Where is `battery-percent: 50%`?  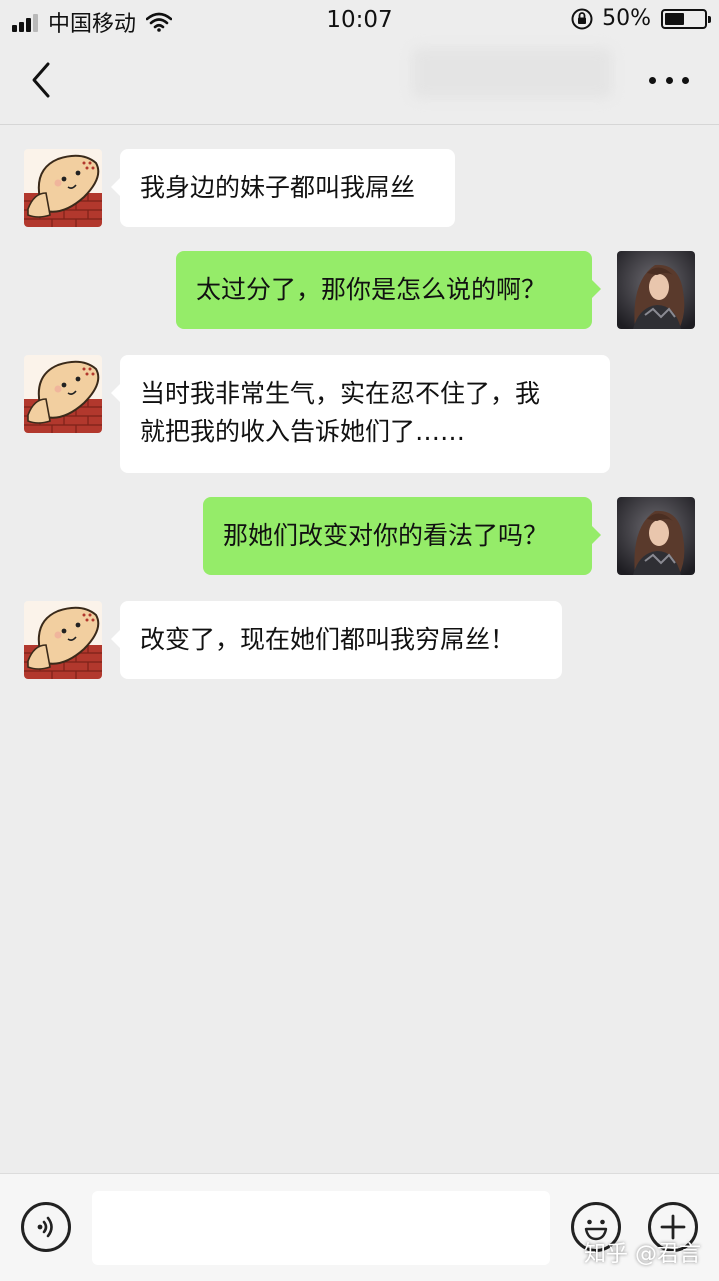 battery-percent: 50% is located at coordinates (626, 18).